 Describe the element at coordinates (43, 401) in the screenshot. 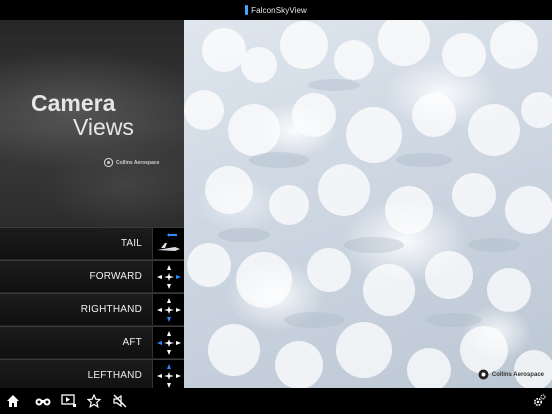

I see `binoculars-icon` at that location.